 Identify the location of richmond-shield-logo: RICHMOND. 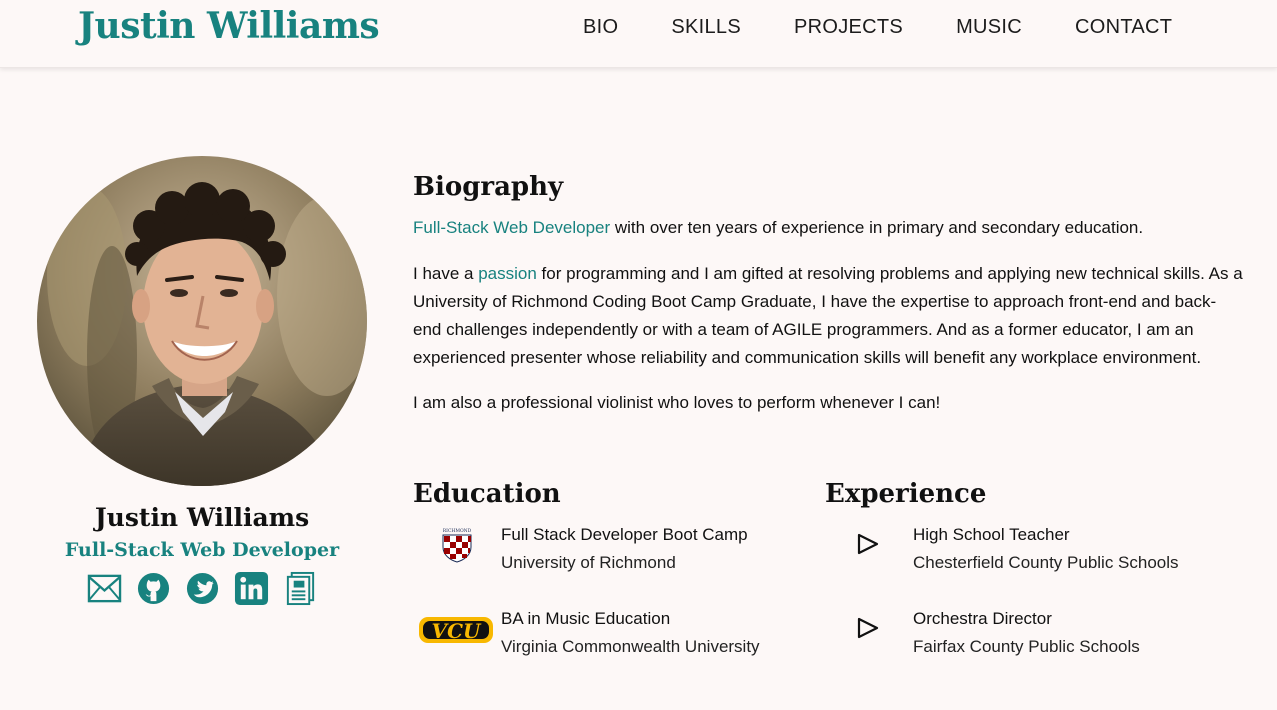
(457, 545).